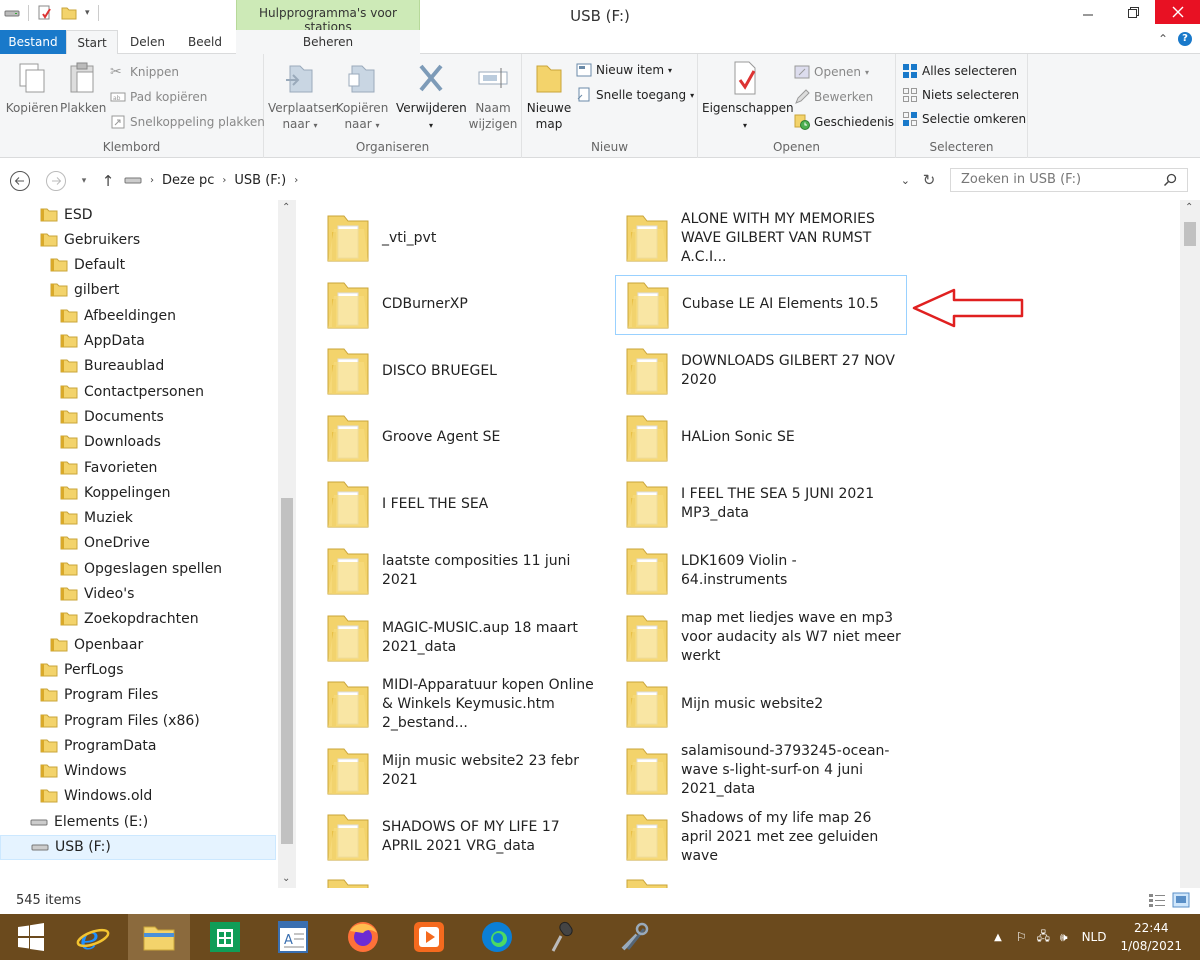  I want to click on close-button, so click(1177, 12).